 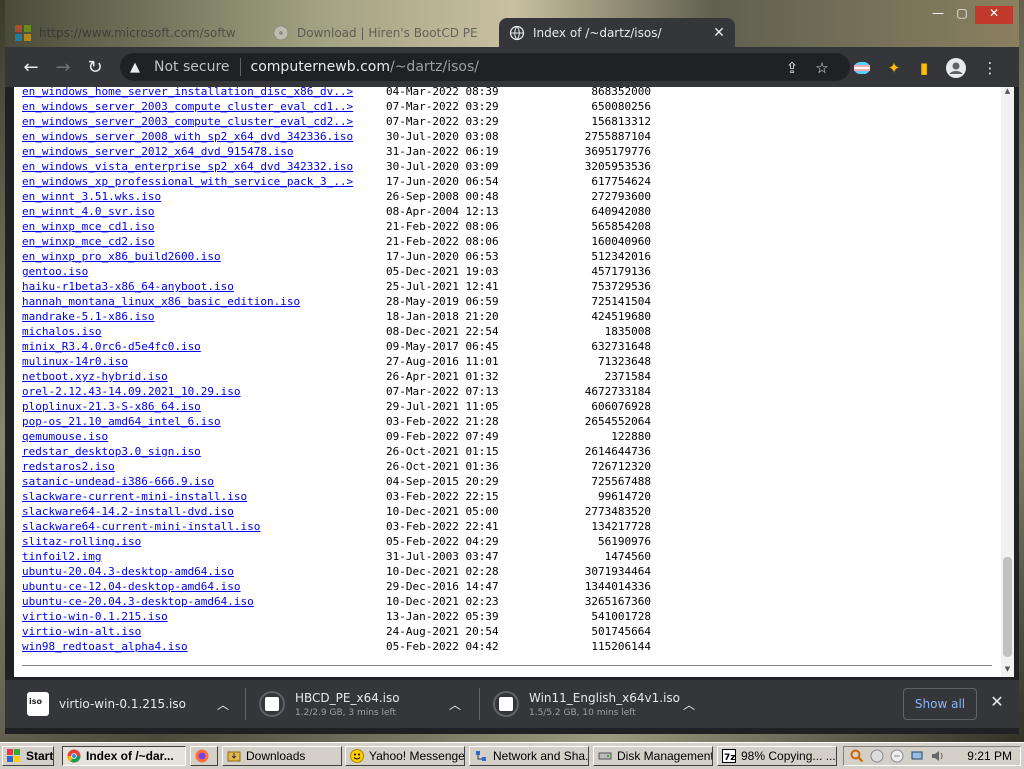 What do you see at coordinates (365, 67) in the screenshot?
I see `url-text: computernewb.com/~dartz/isos/` at bounding box center [365, 67].